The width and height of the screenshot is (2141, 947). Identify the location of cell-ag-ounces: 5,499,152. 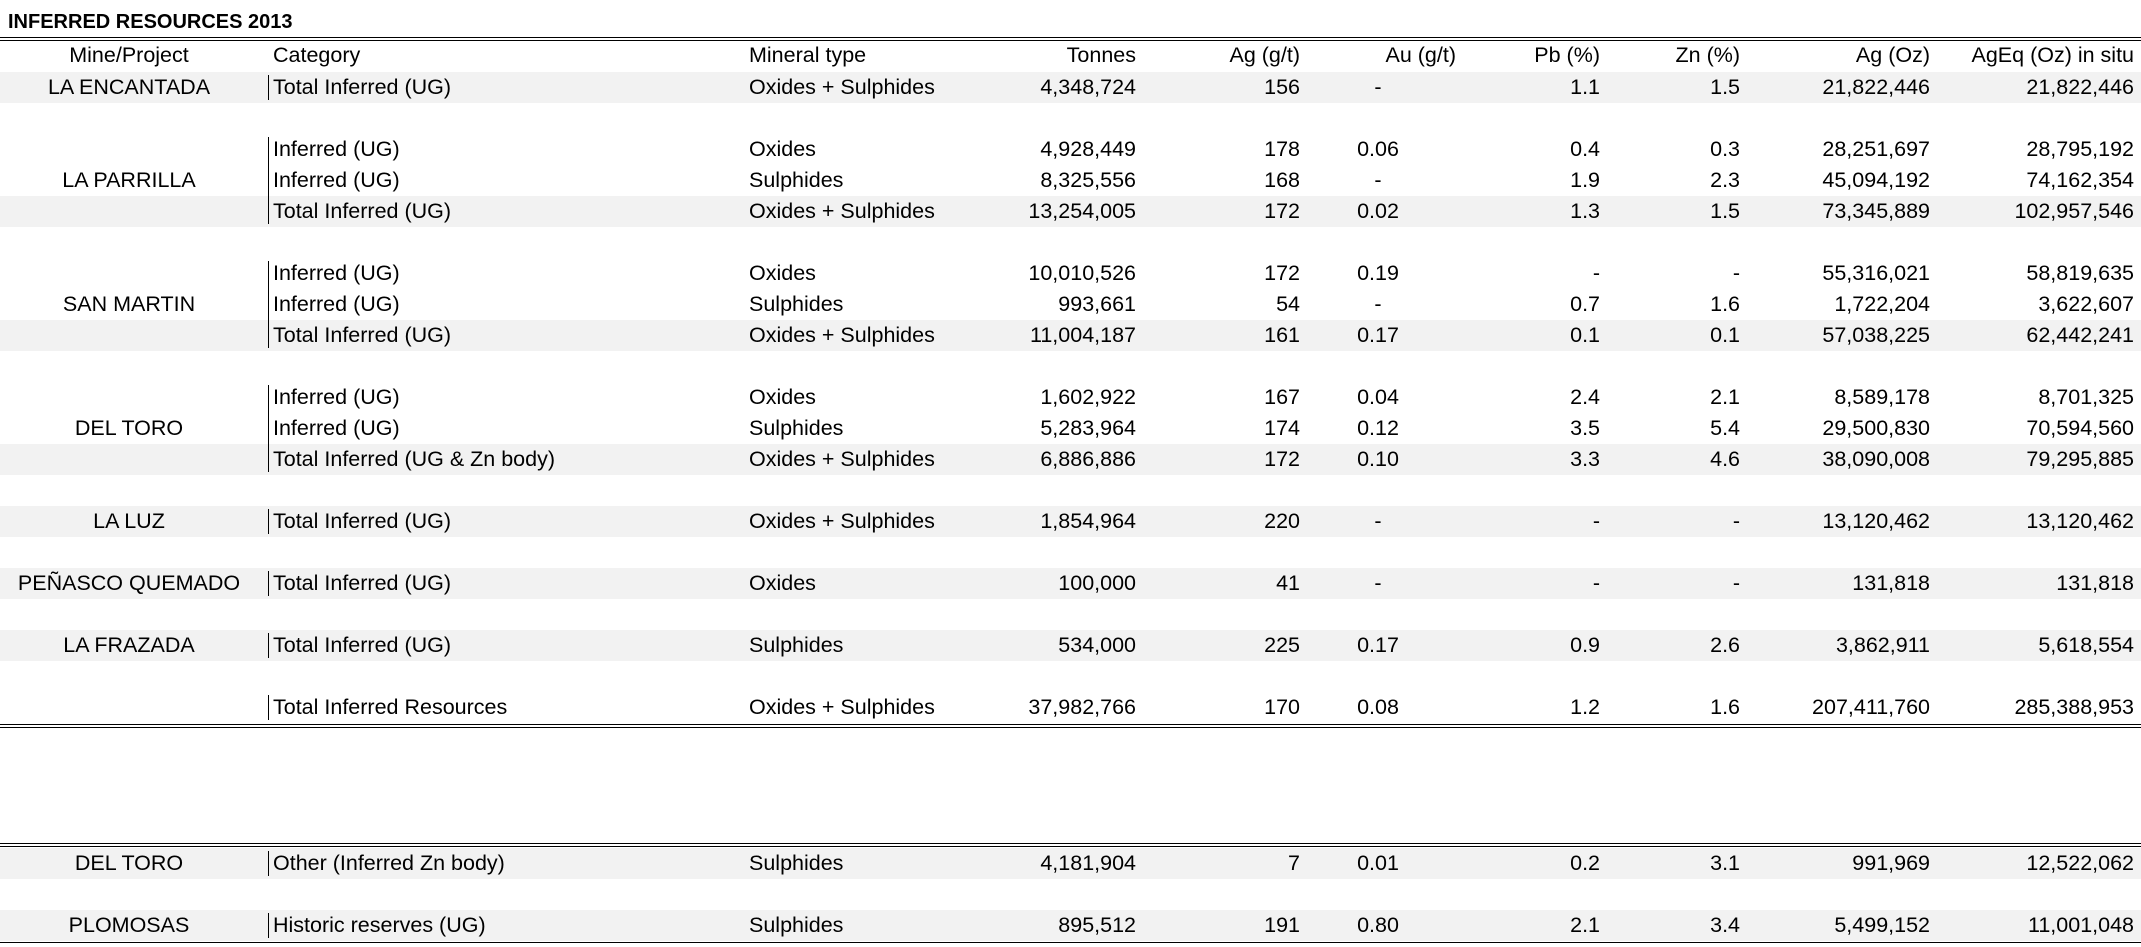
(1882, 925).